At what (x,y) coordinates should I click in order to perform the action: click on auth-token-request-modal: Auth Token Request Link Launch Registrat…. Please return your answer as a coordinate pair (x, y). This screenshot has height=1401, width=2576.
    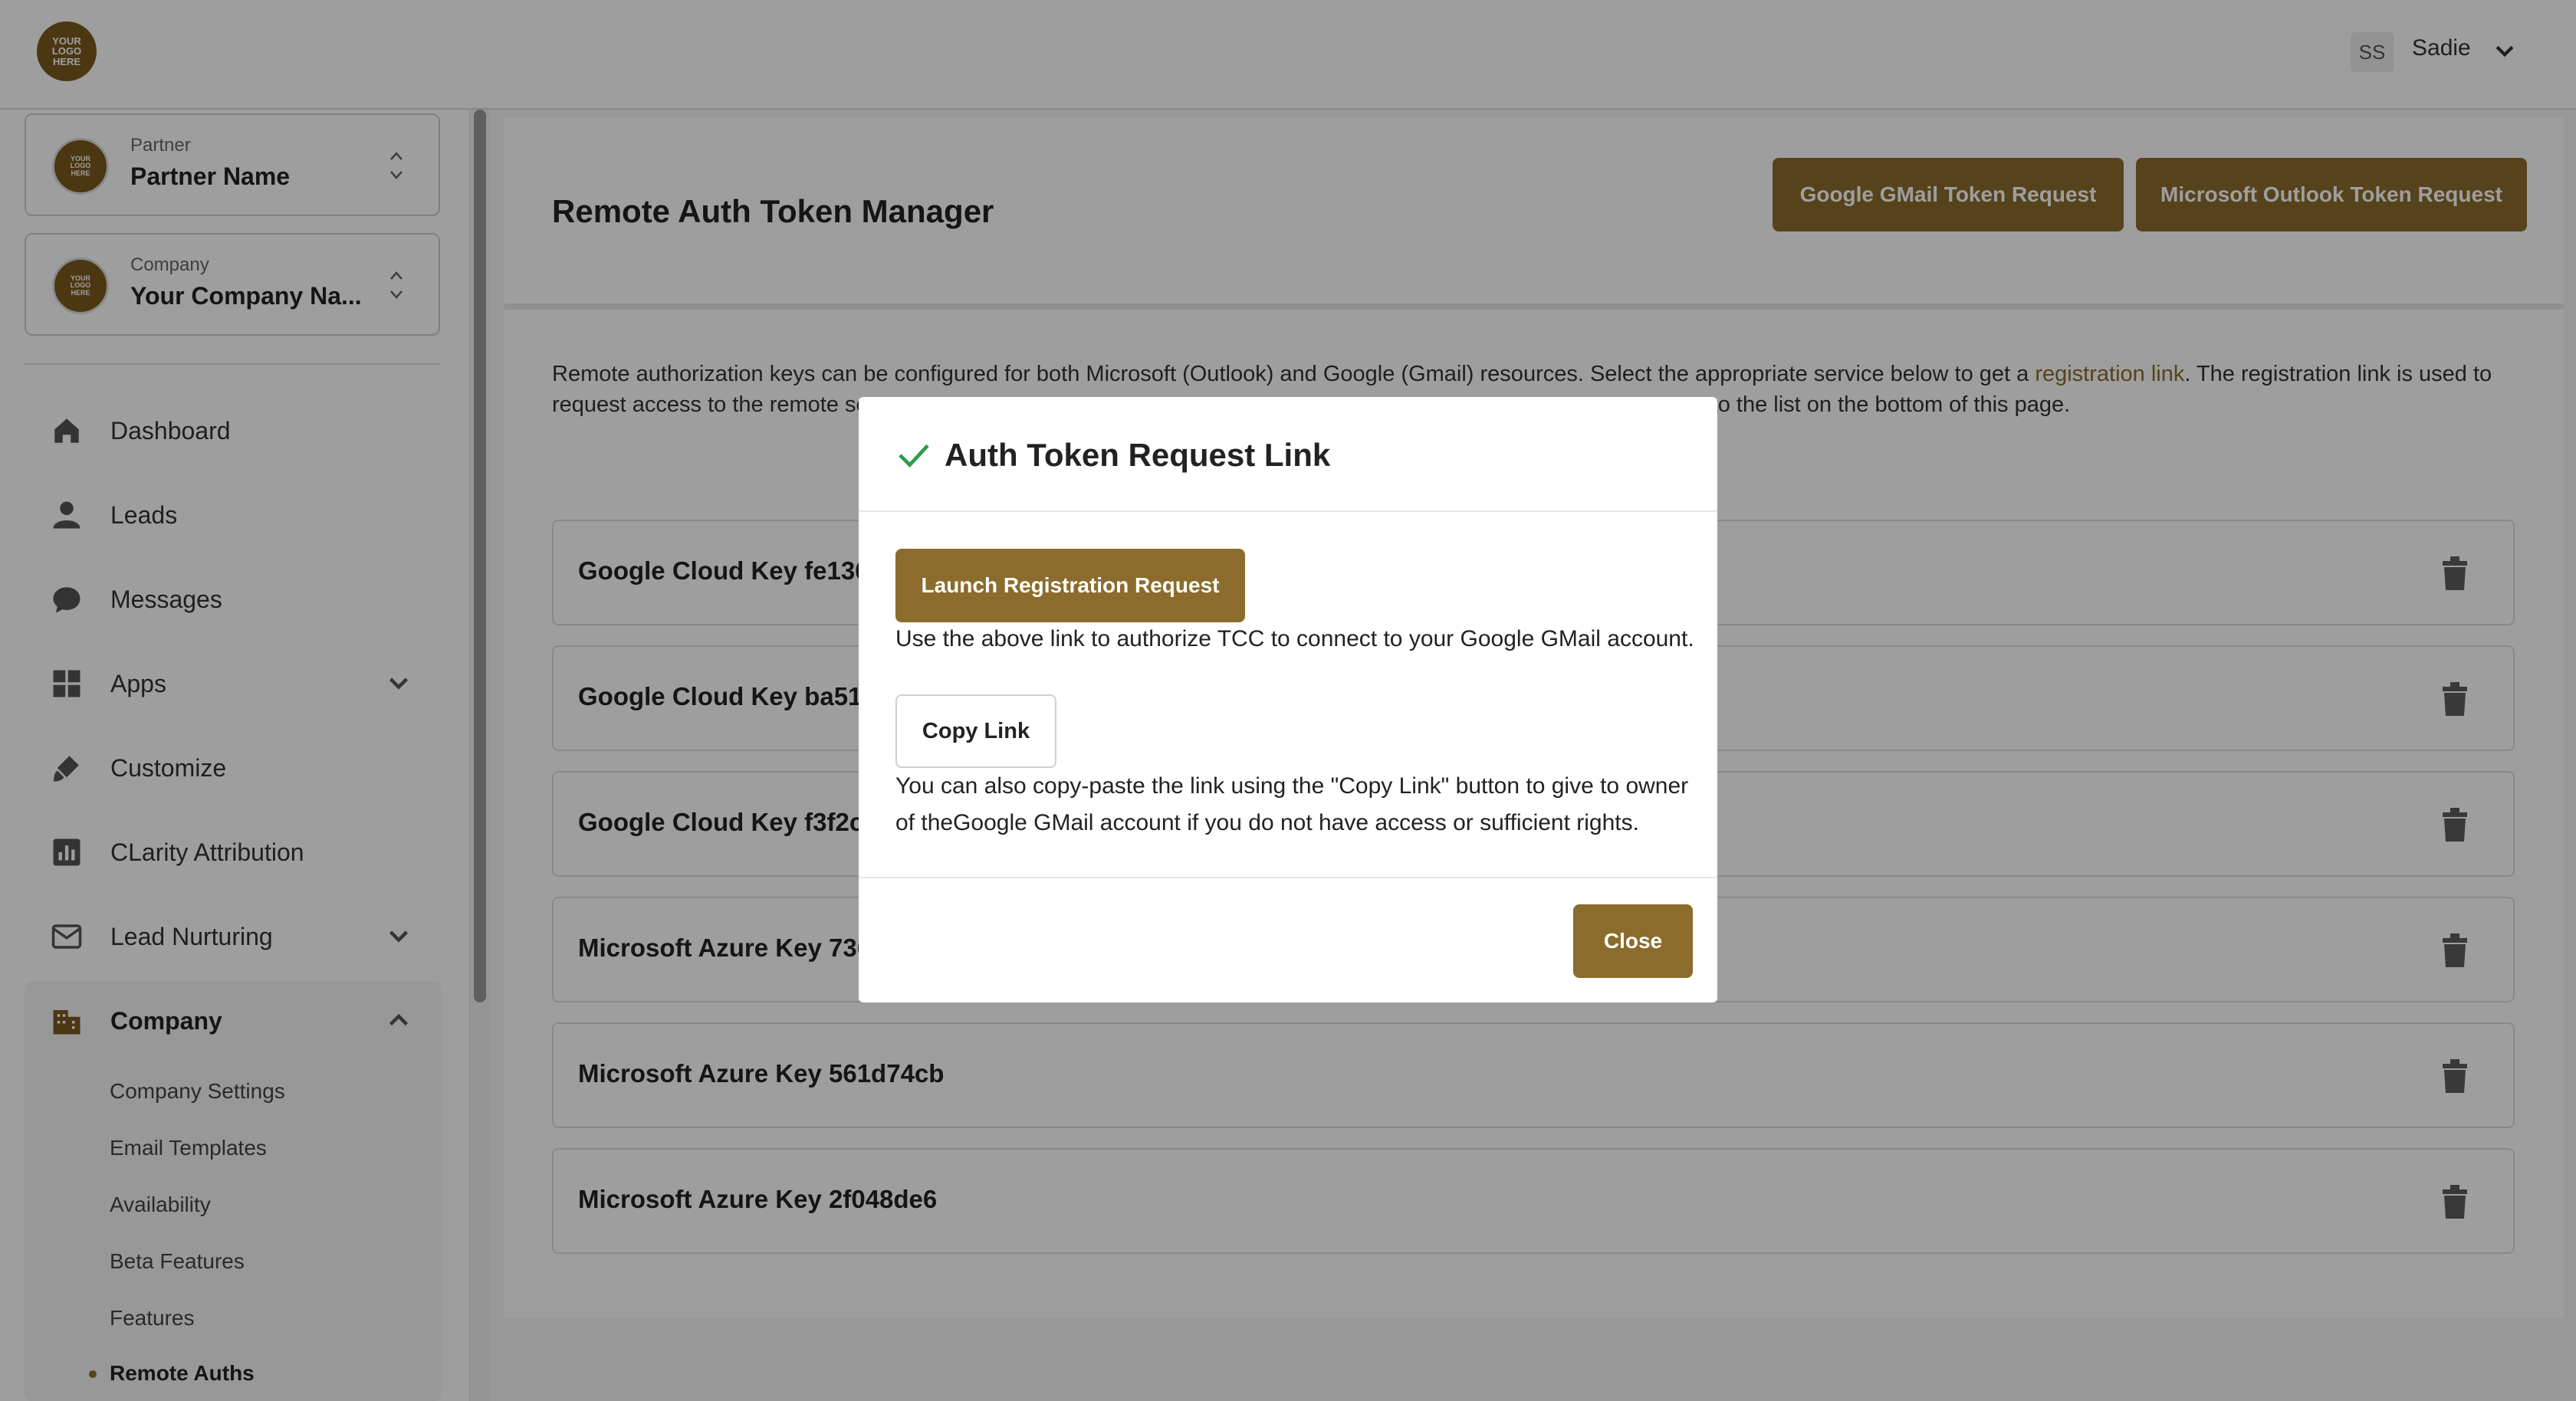
    Looking at the image, I should click on (1288, 699).